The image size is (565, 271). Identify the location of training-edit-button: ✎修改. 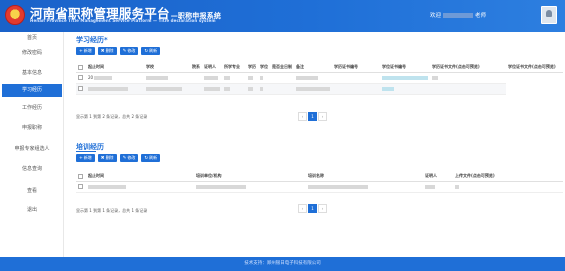
(129, 158).